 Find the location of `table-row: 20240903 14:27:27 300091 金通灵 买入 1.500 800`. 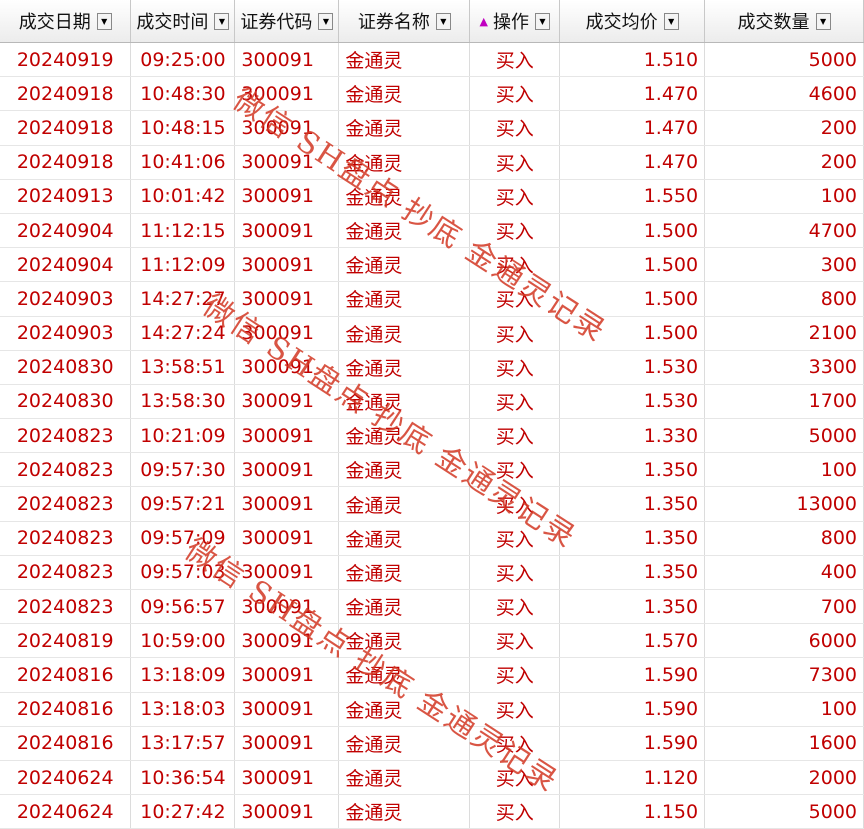

table-row: 20240903 14:27:27 300091 金通灵 买入 1.500 800 is located at coordinates (432, 299).